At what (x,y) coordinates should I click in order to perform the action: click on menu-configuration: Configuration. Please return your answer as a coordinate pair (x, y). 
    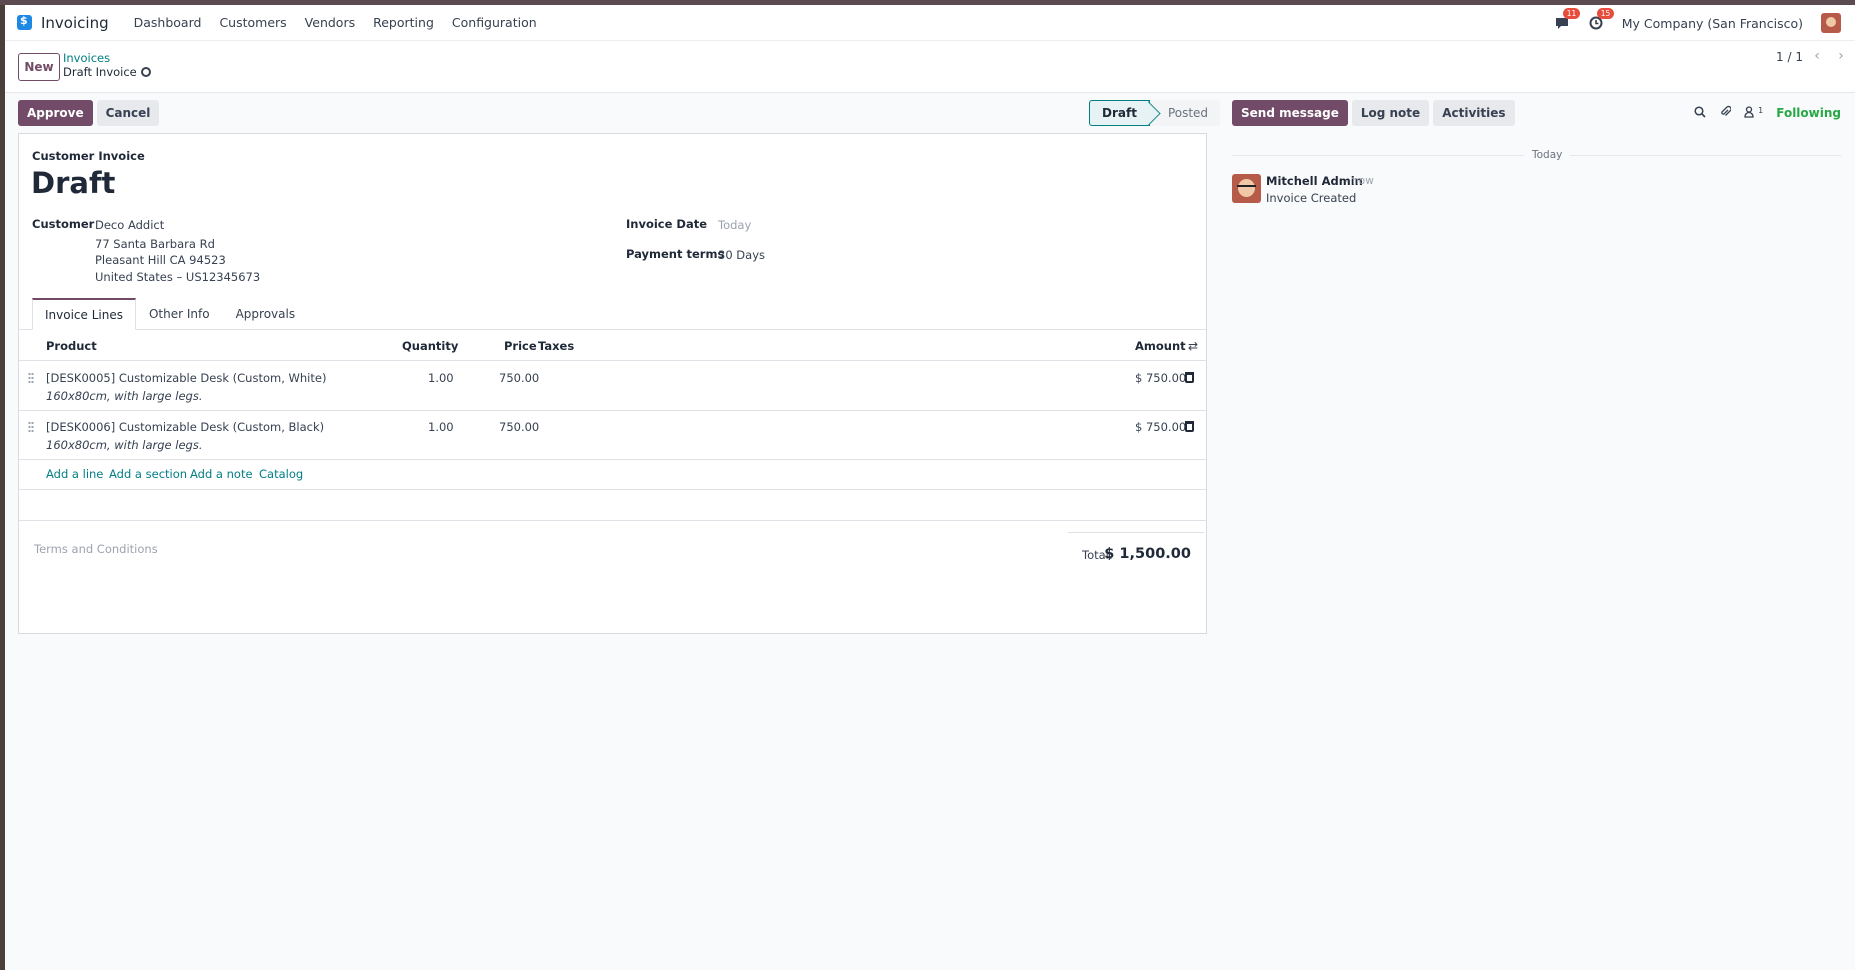
    Looking at the image, I should click on (494, 22).